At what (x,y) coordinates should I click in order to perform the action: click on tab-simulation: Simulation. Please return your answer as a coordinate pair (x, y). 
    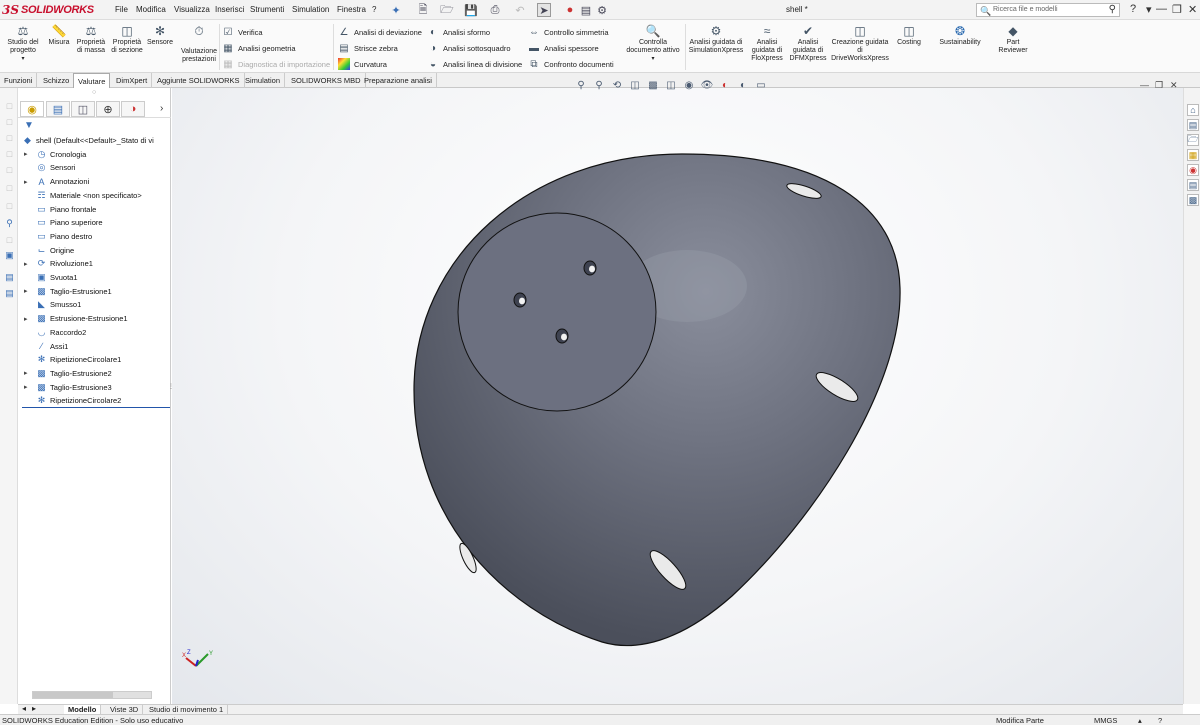
    Looking at the image, I should click on (263, 80).